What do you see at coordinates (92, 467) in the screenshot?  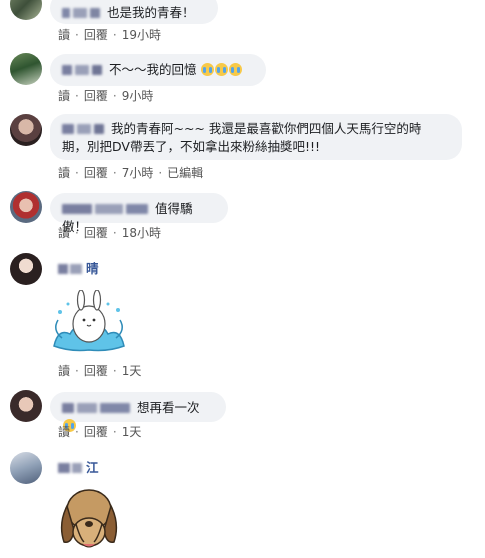 I see `commenter-name-suffix: 江` at bounding box center [92, 467].